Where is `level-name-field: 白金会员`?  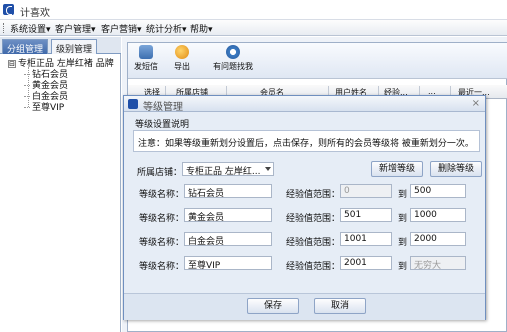
level-name-field: 白金会员 is located at coordinates (228, 239).